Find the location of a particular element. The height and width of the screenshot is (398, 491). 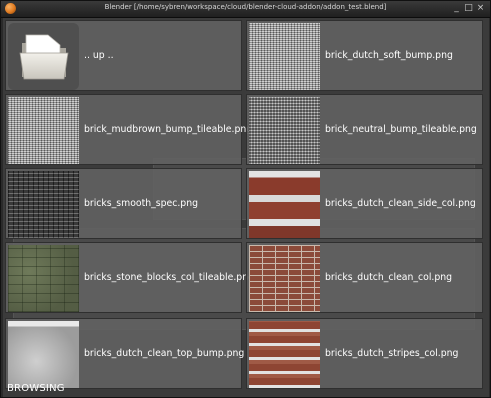

tile-label: brick_dutch_soft_bump.png is located at coordinates (389, 55).